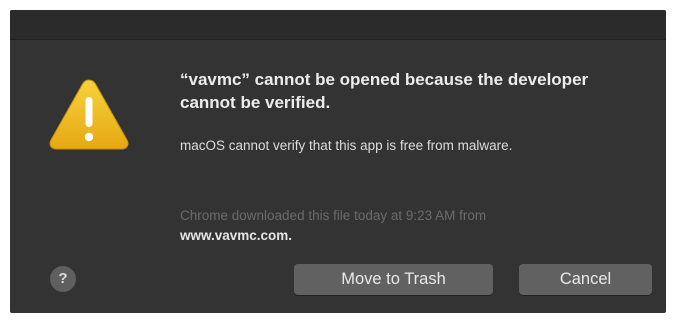  What do you see at coordinates (585, 279) in the screenshot?
I see `cancel-button: Cancel` at bounding box center [585, 279].